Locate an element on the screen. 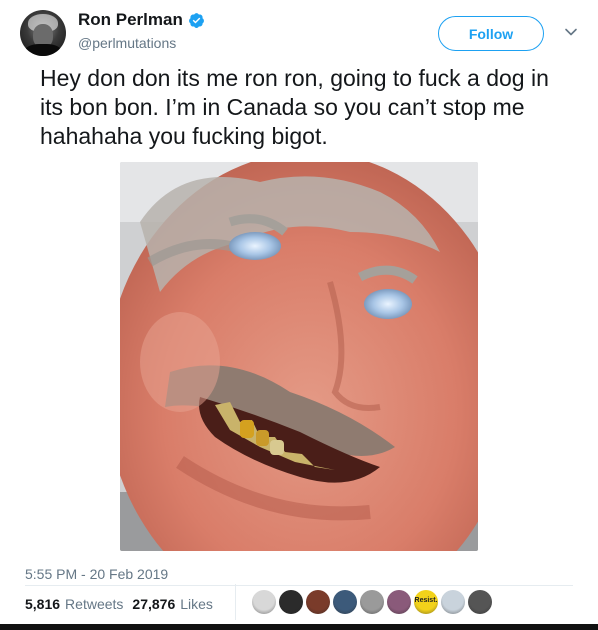  likes-label: Likes is located at coordinates (196, 604).